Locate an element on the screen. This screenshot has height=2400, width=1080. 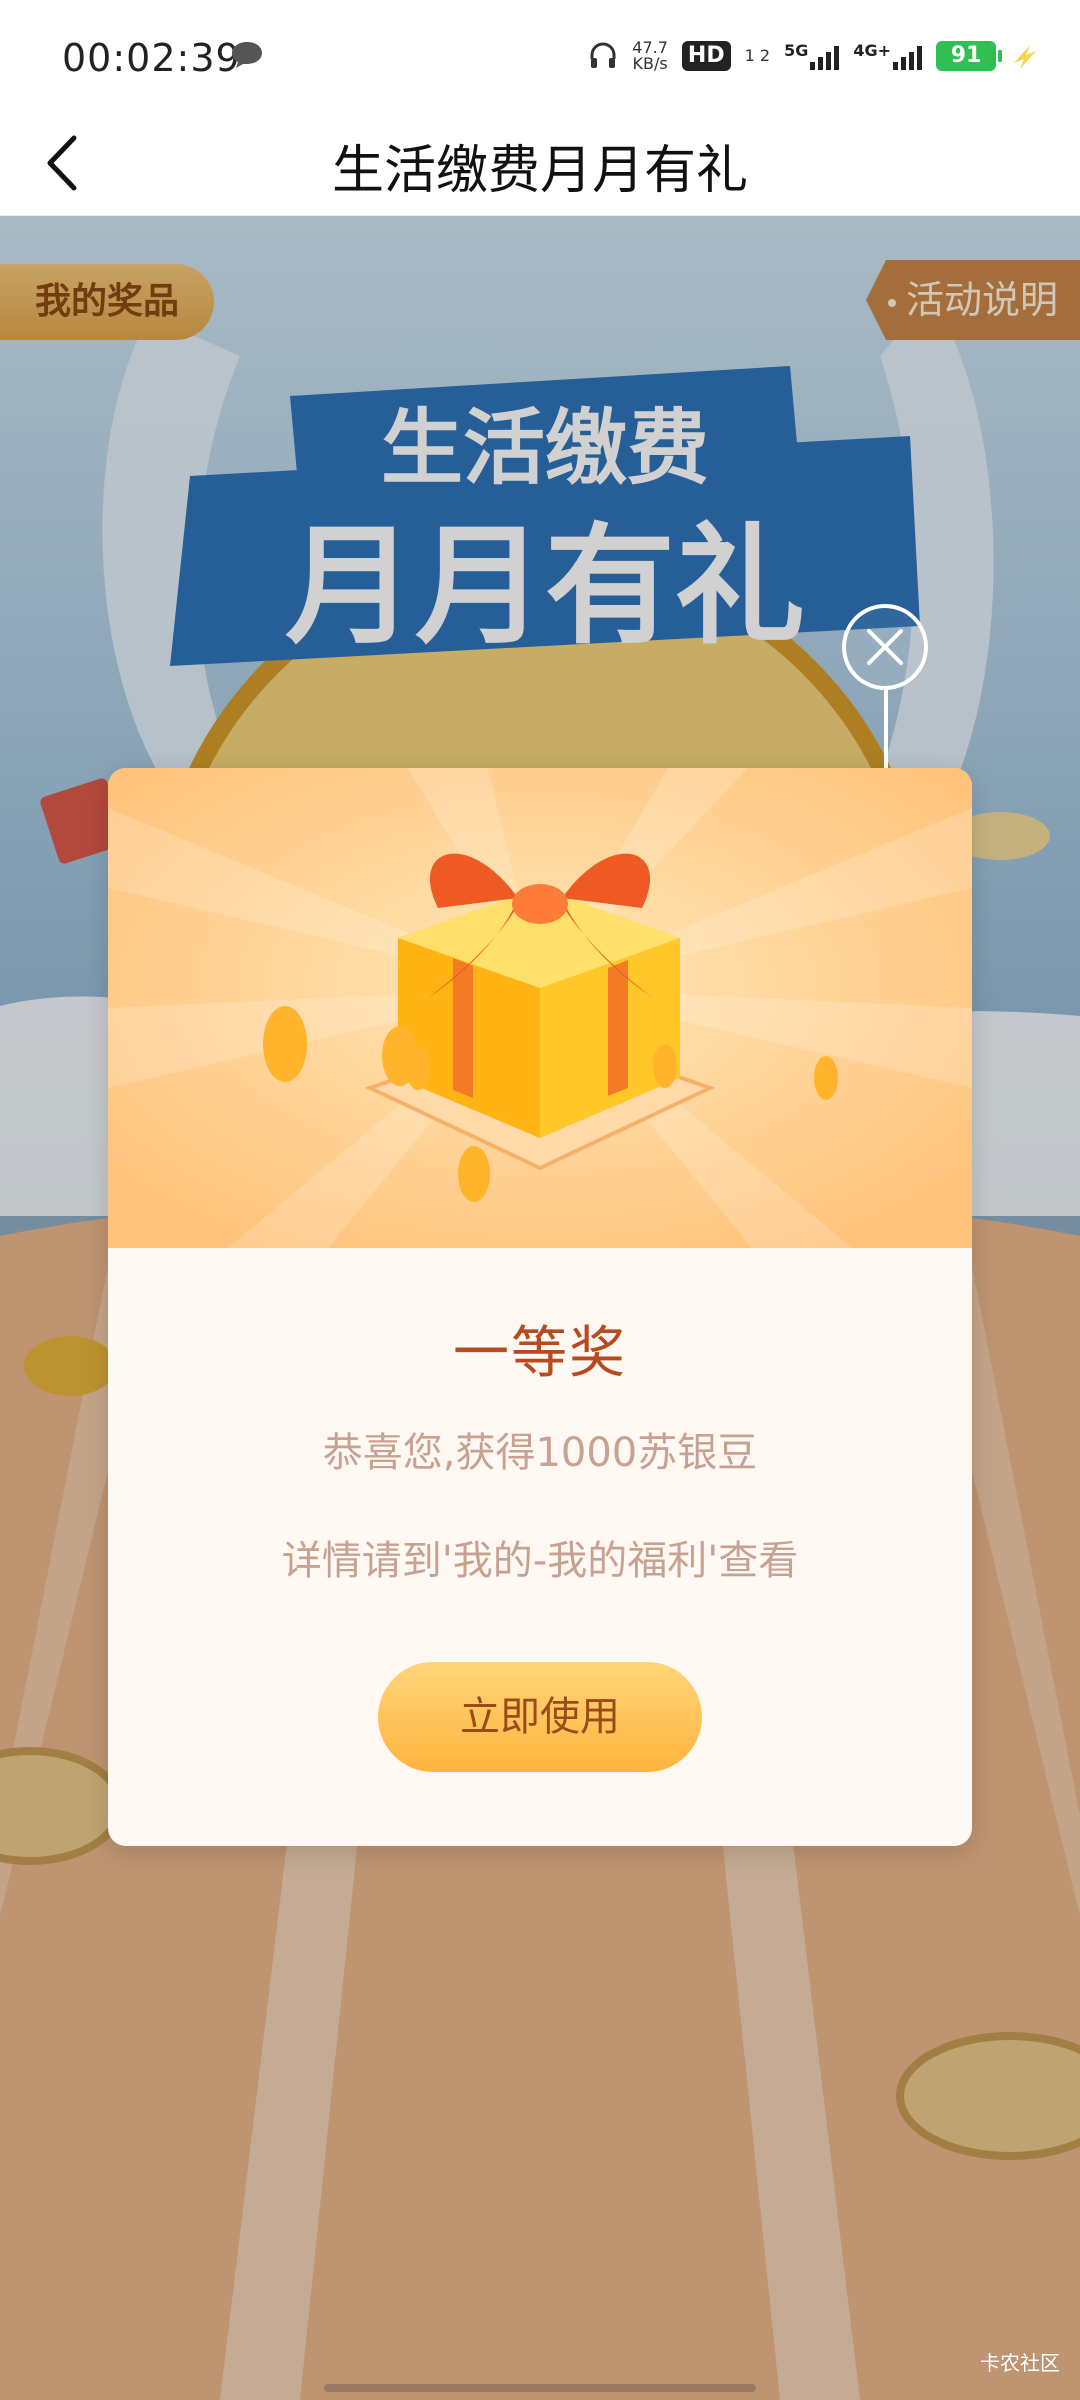
network-speed: 47.7 KB/s is located at coordinates (650, 55).